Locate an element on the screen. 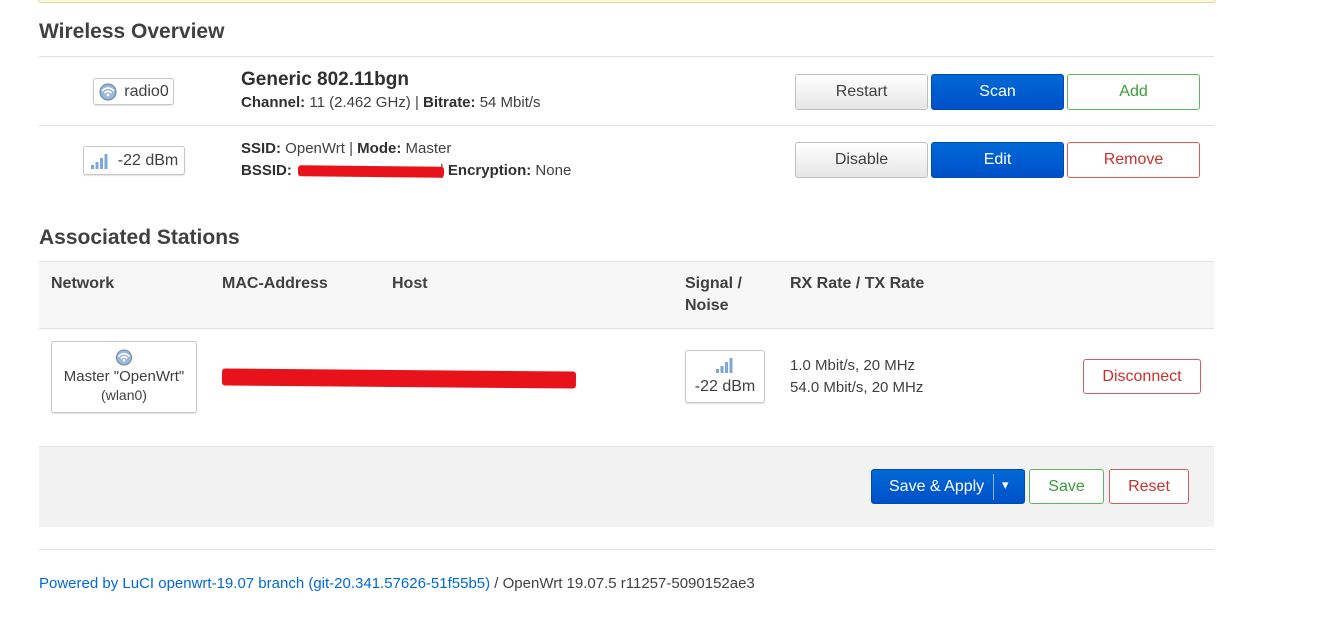  bitrate-label: Bitrate: is located at coordinates (449, 102).